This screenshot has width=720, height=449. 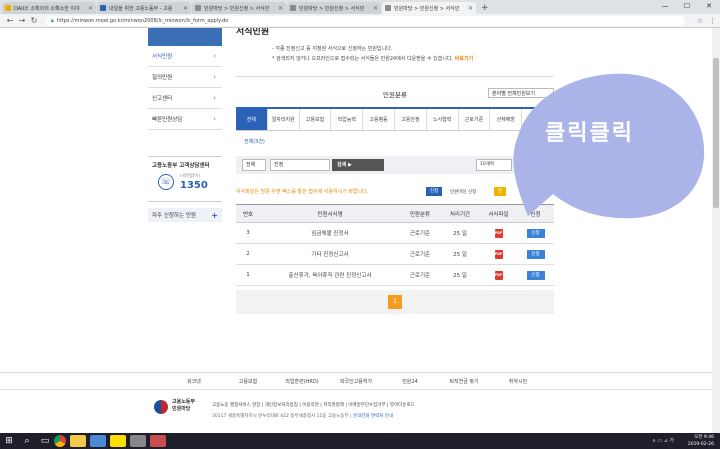 What do you see at coordinates (709, 6) in the screenshot?
I see `close-window-button: ✕` at bounding box center [709, 6].